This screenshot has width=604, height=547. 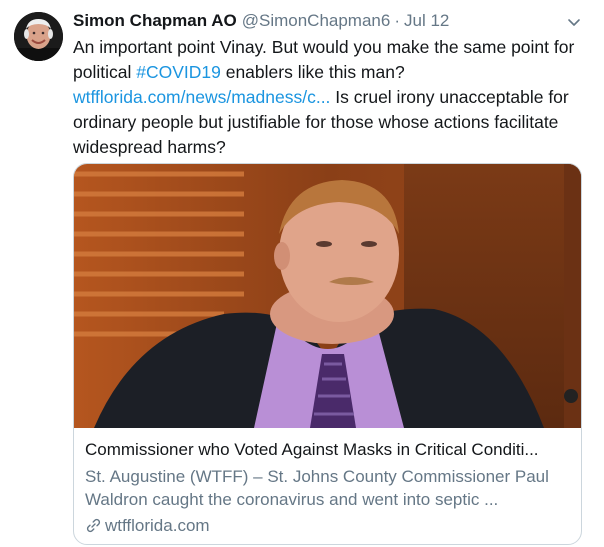 What do you see at coordinates (178, 72) in the screenshot?
I see `hashtag-link: #COVID19` at bounding box center [178, 72].